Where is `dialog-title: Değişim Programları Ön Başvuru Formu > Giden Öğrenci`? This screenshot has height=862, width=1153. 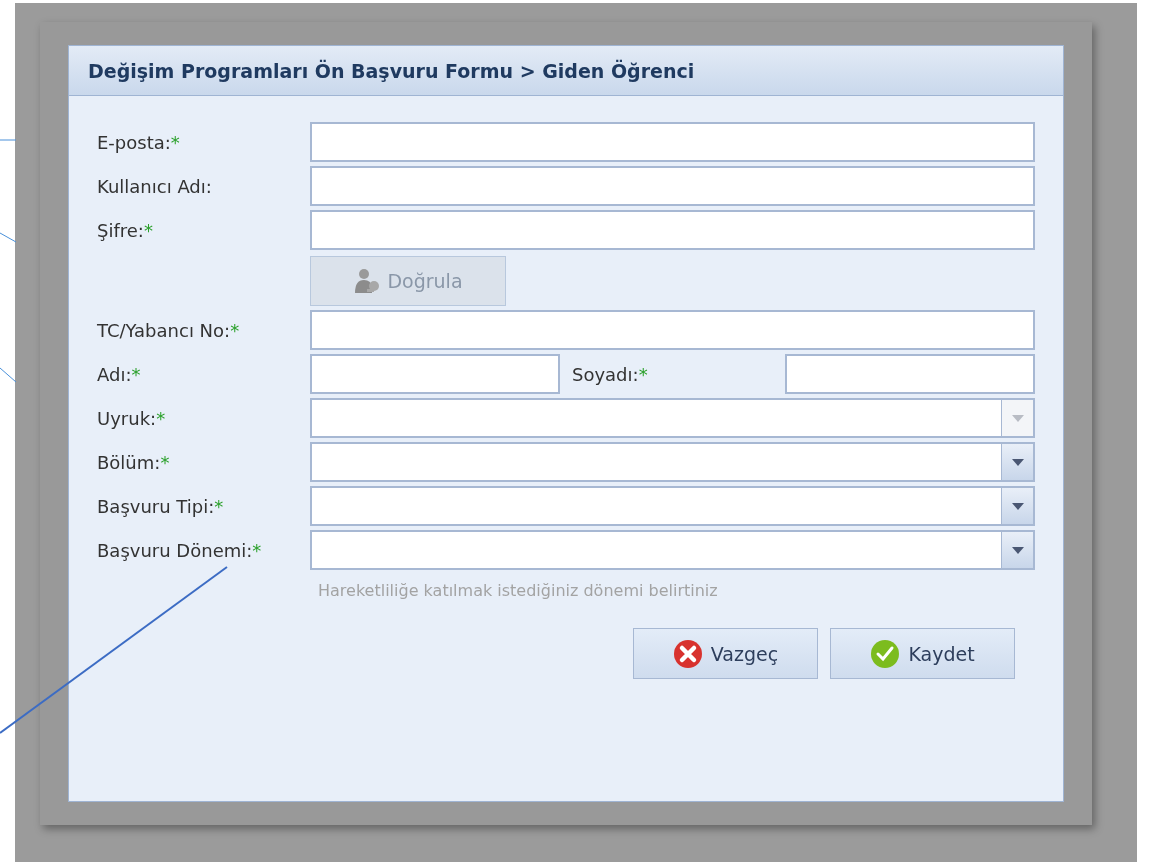 dialog-title: Değişim Programları Ön Başvuru Formu > Giden Öğrenci is located at coordinates (391, 70).